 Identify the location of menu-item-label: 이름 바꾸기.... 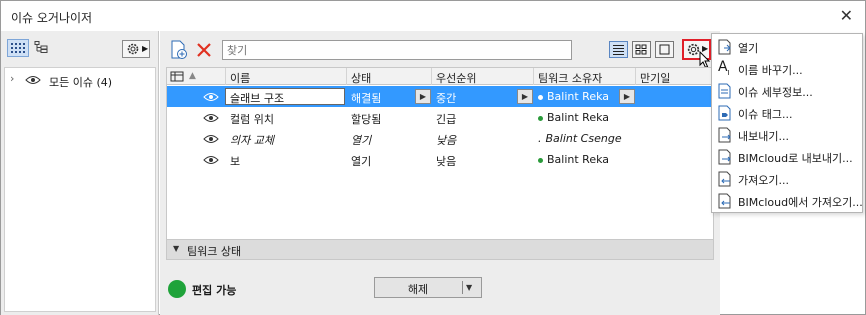
(770, 70).